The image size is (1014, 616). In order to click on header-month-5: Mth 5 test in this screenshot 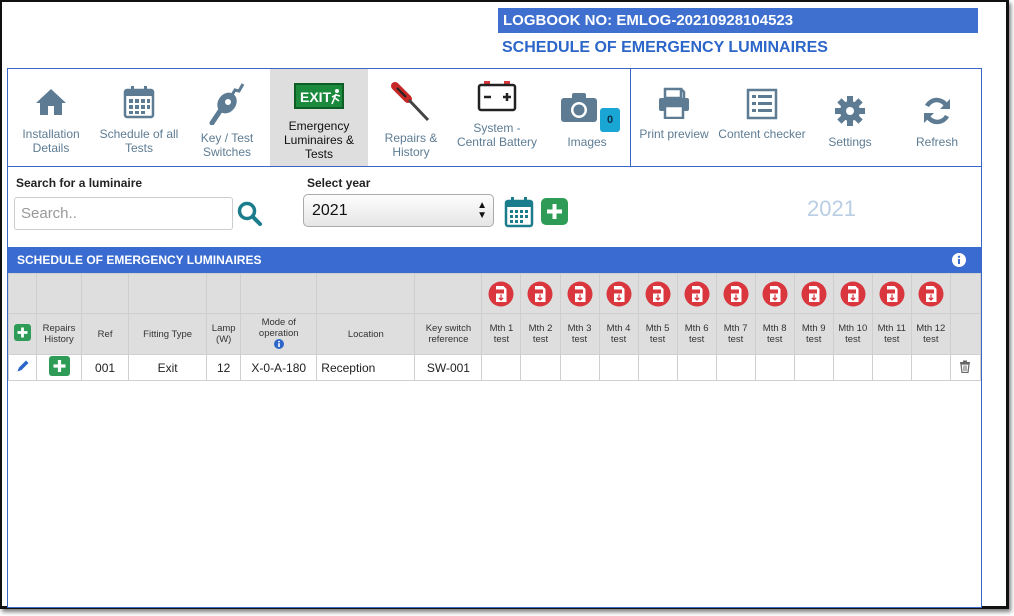, I will do `click(657, 334)`.